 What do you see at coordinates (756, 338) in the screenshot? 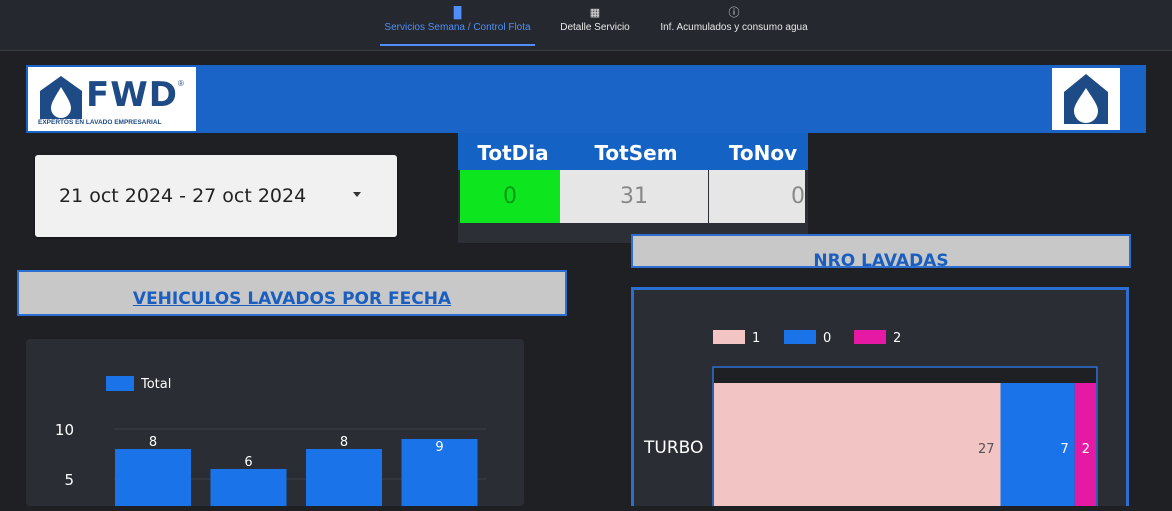
I see `legend-label-1: 1` at bounding box center [756, 338].